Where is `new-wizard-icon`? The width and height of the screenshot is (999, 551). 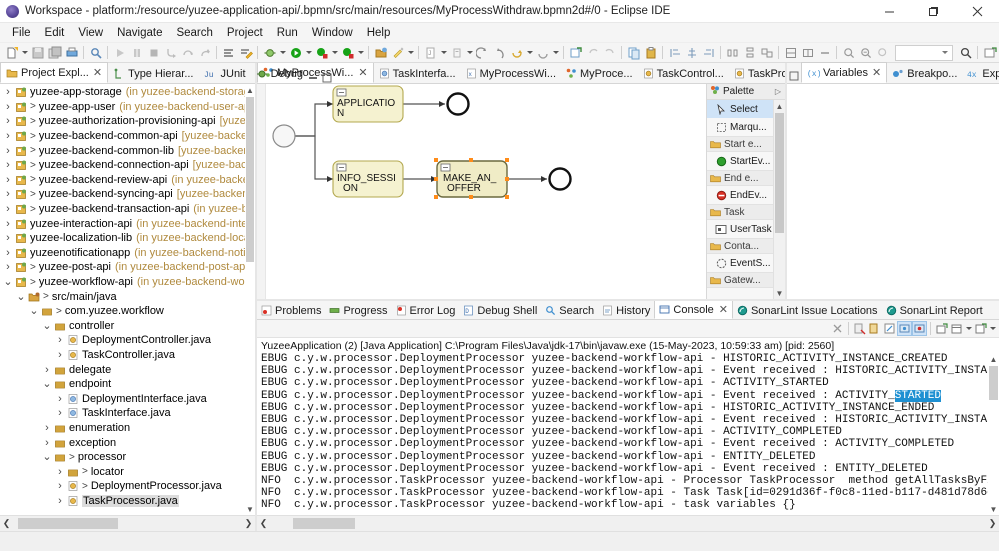
new-wizard-icon is located at coordinates (11, 52).